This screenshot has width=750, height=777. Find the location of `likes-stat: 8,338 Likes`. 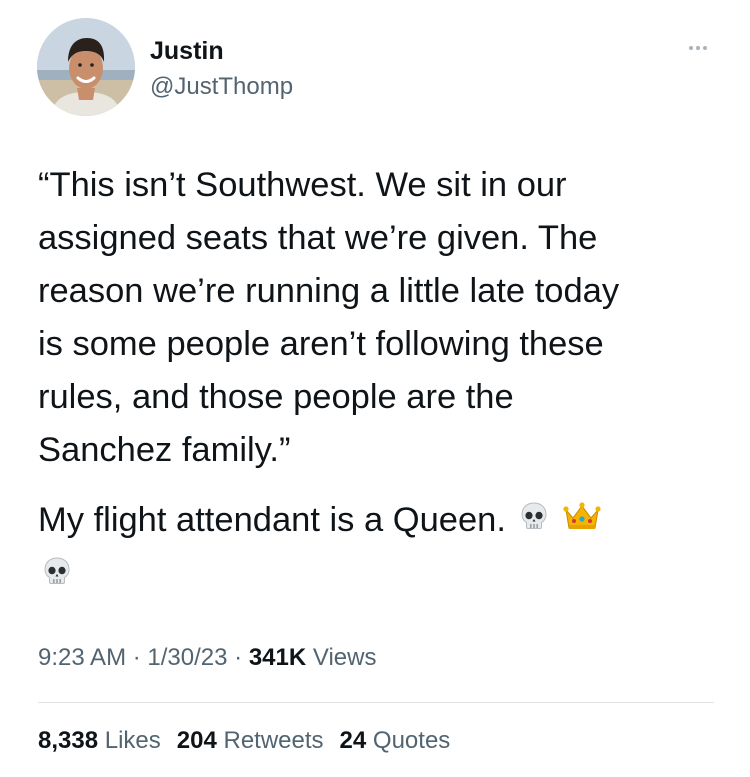

likes-stat: 8,338 Likes is located at coordinates (99, 741).